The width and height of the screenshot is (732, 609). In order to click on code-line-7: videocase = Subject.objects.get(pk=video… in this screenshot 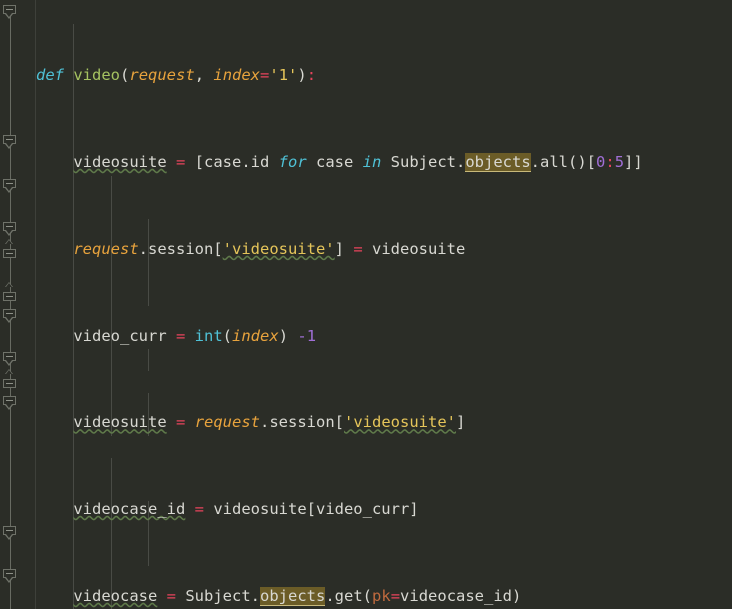, I will do `click(377, 597)`.